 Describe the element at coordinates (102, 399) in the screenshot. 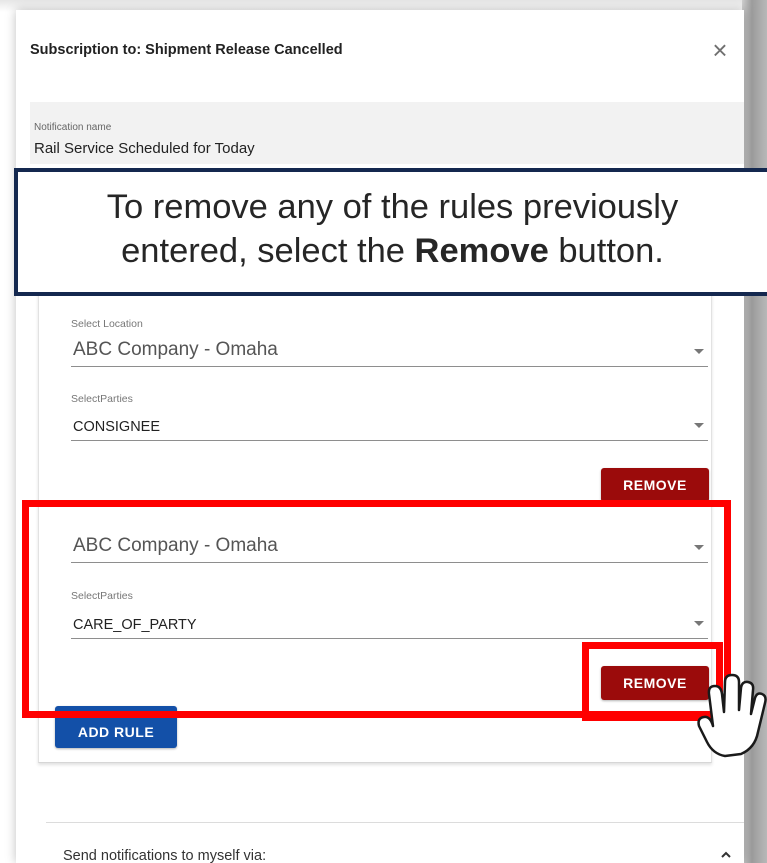

I see `select-parties-label-1: SelectParties` at that location.